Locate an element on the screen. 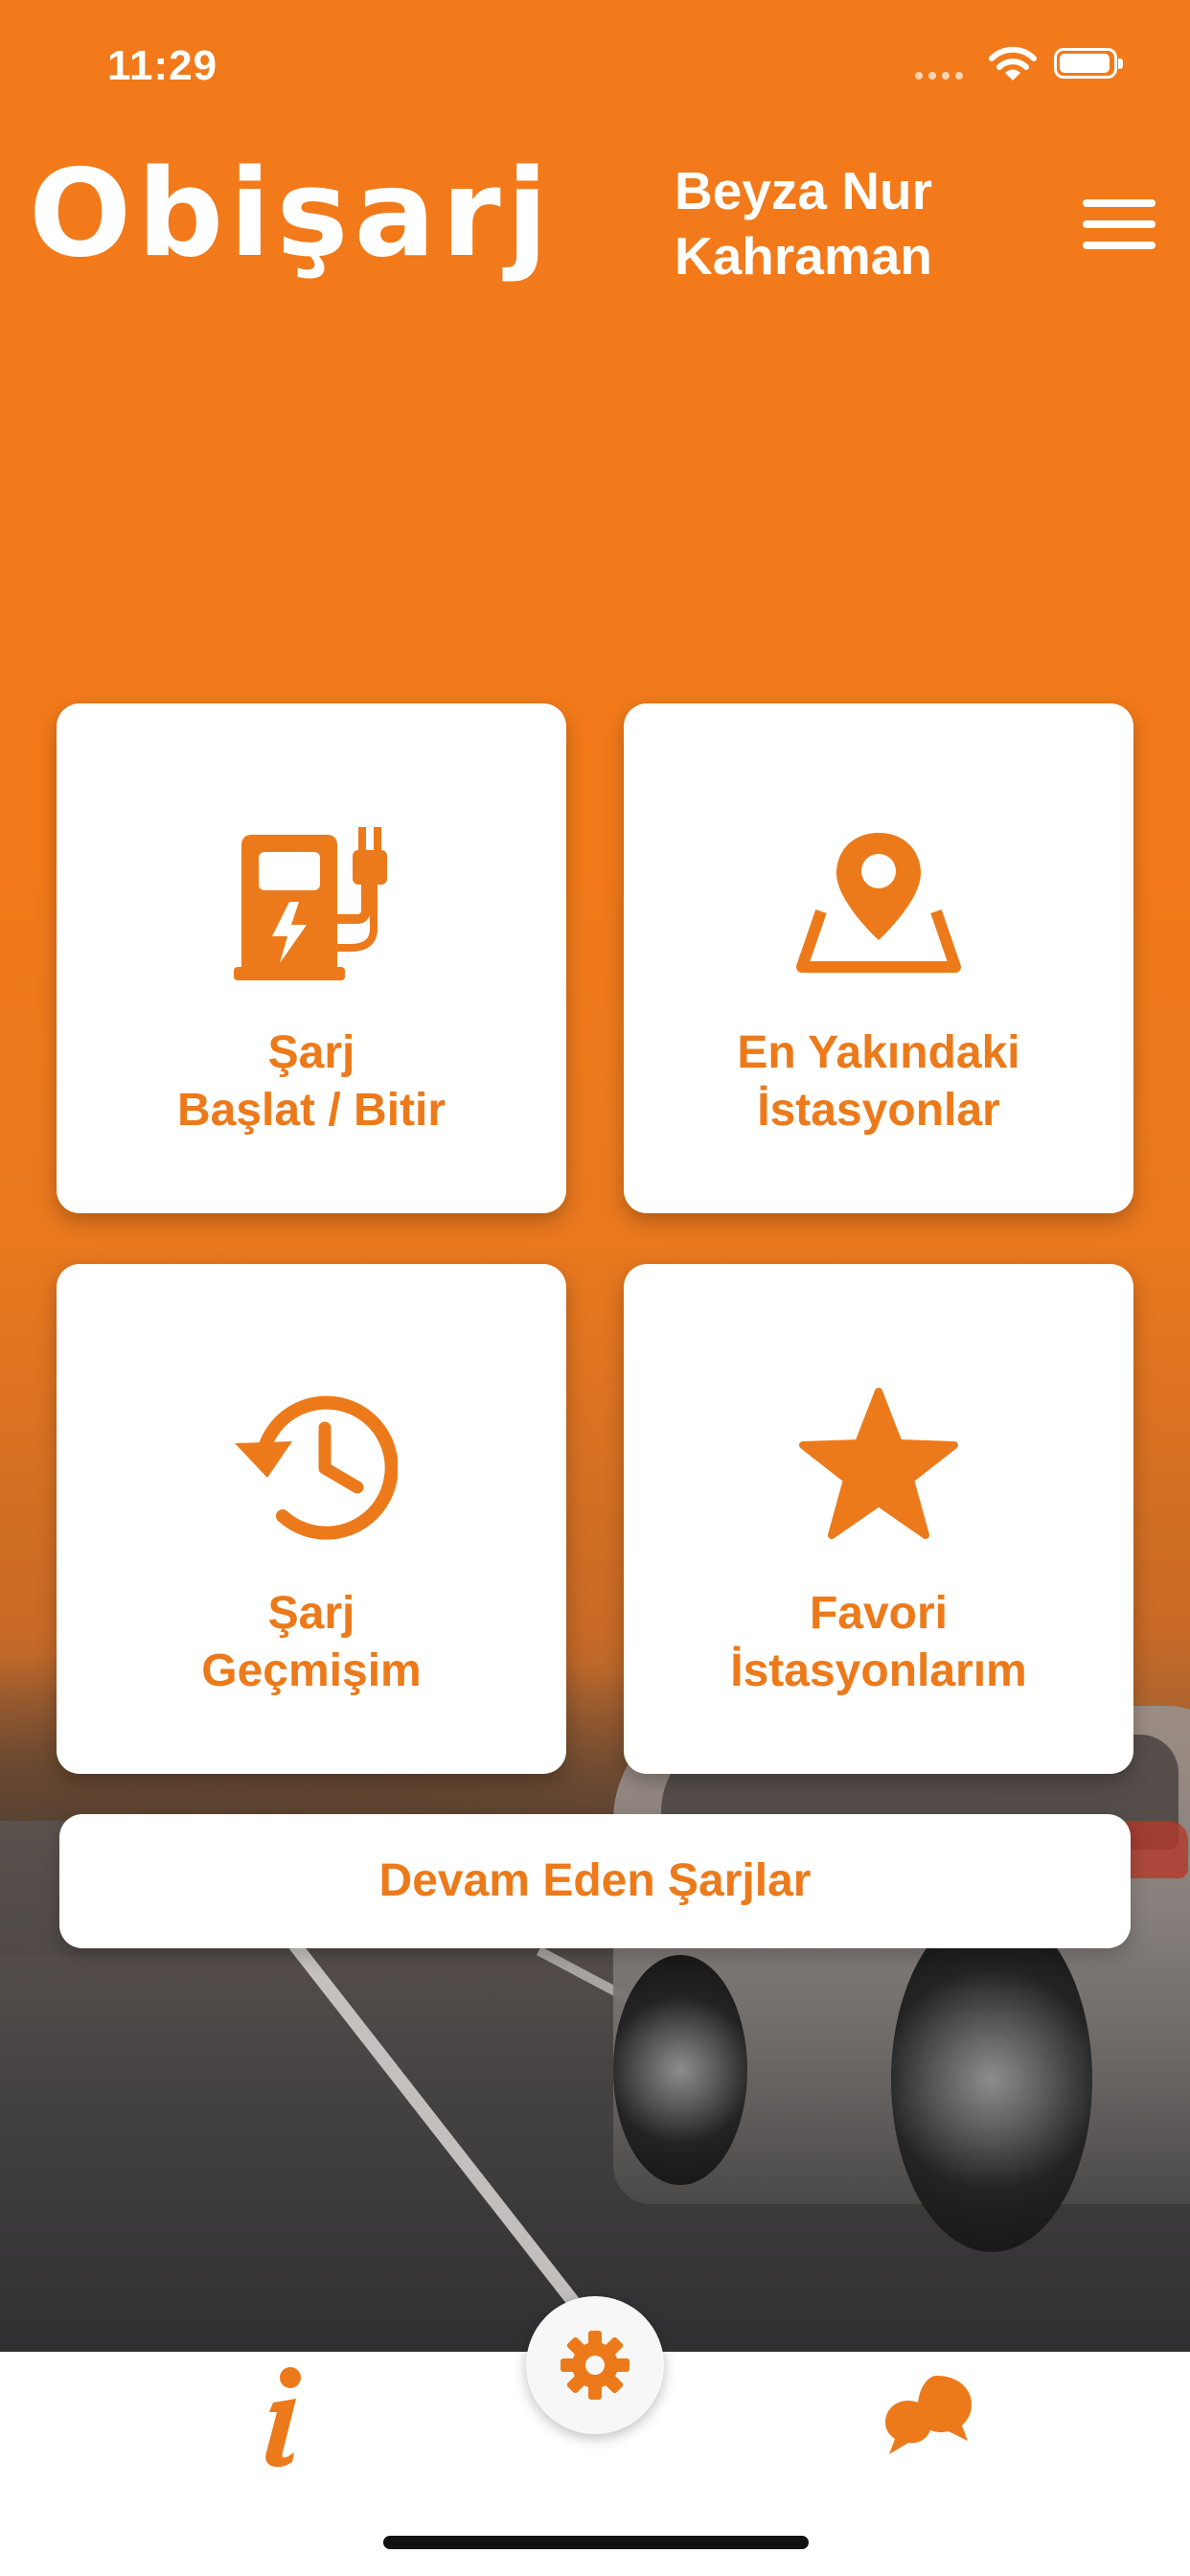 The image size is (1190, 2576). history-clock-icon is located at coordinates (311, 1465).